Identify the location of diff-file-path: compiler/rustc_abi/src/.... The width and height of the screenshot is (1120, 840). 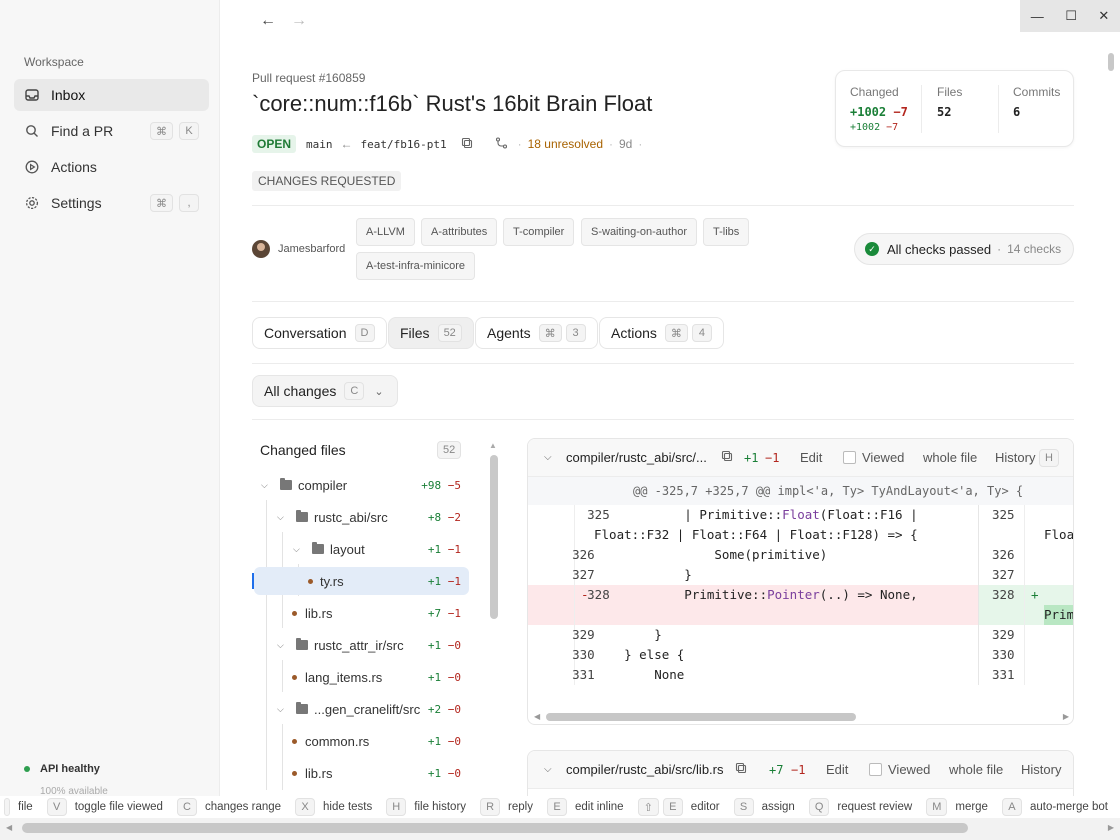
(636, 457).